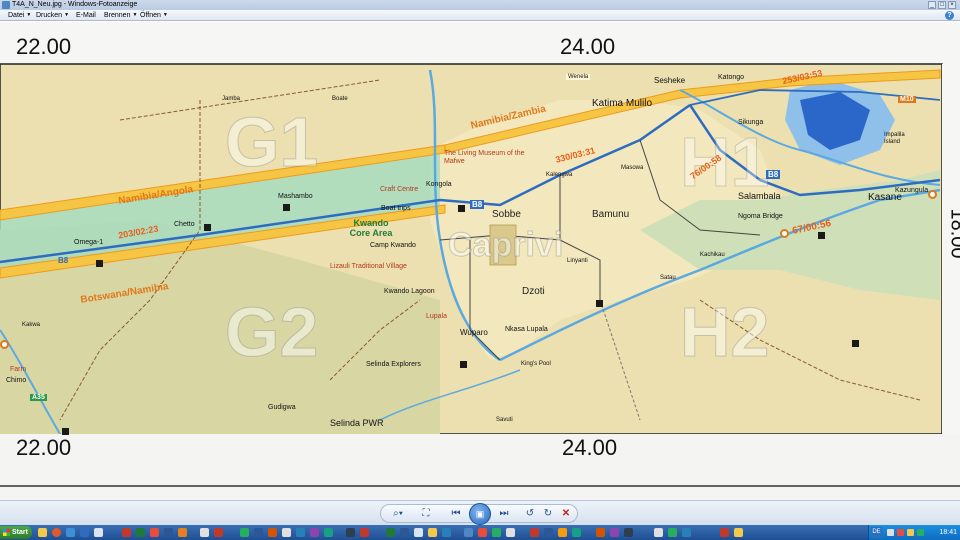 The width and height of the screenshot is (960, 540). I want to click on coord-right: 18.00, so click(953, 233).